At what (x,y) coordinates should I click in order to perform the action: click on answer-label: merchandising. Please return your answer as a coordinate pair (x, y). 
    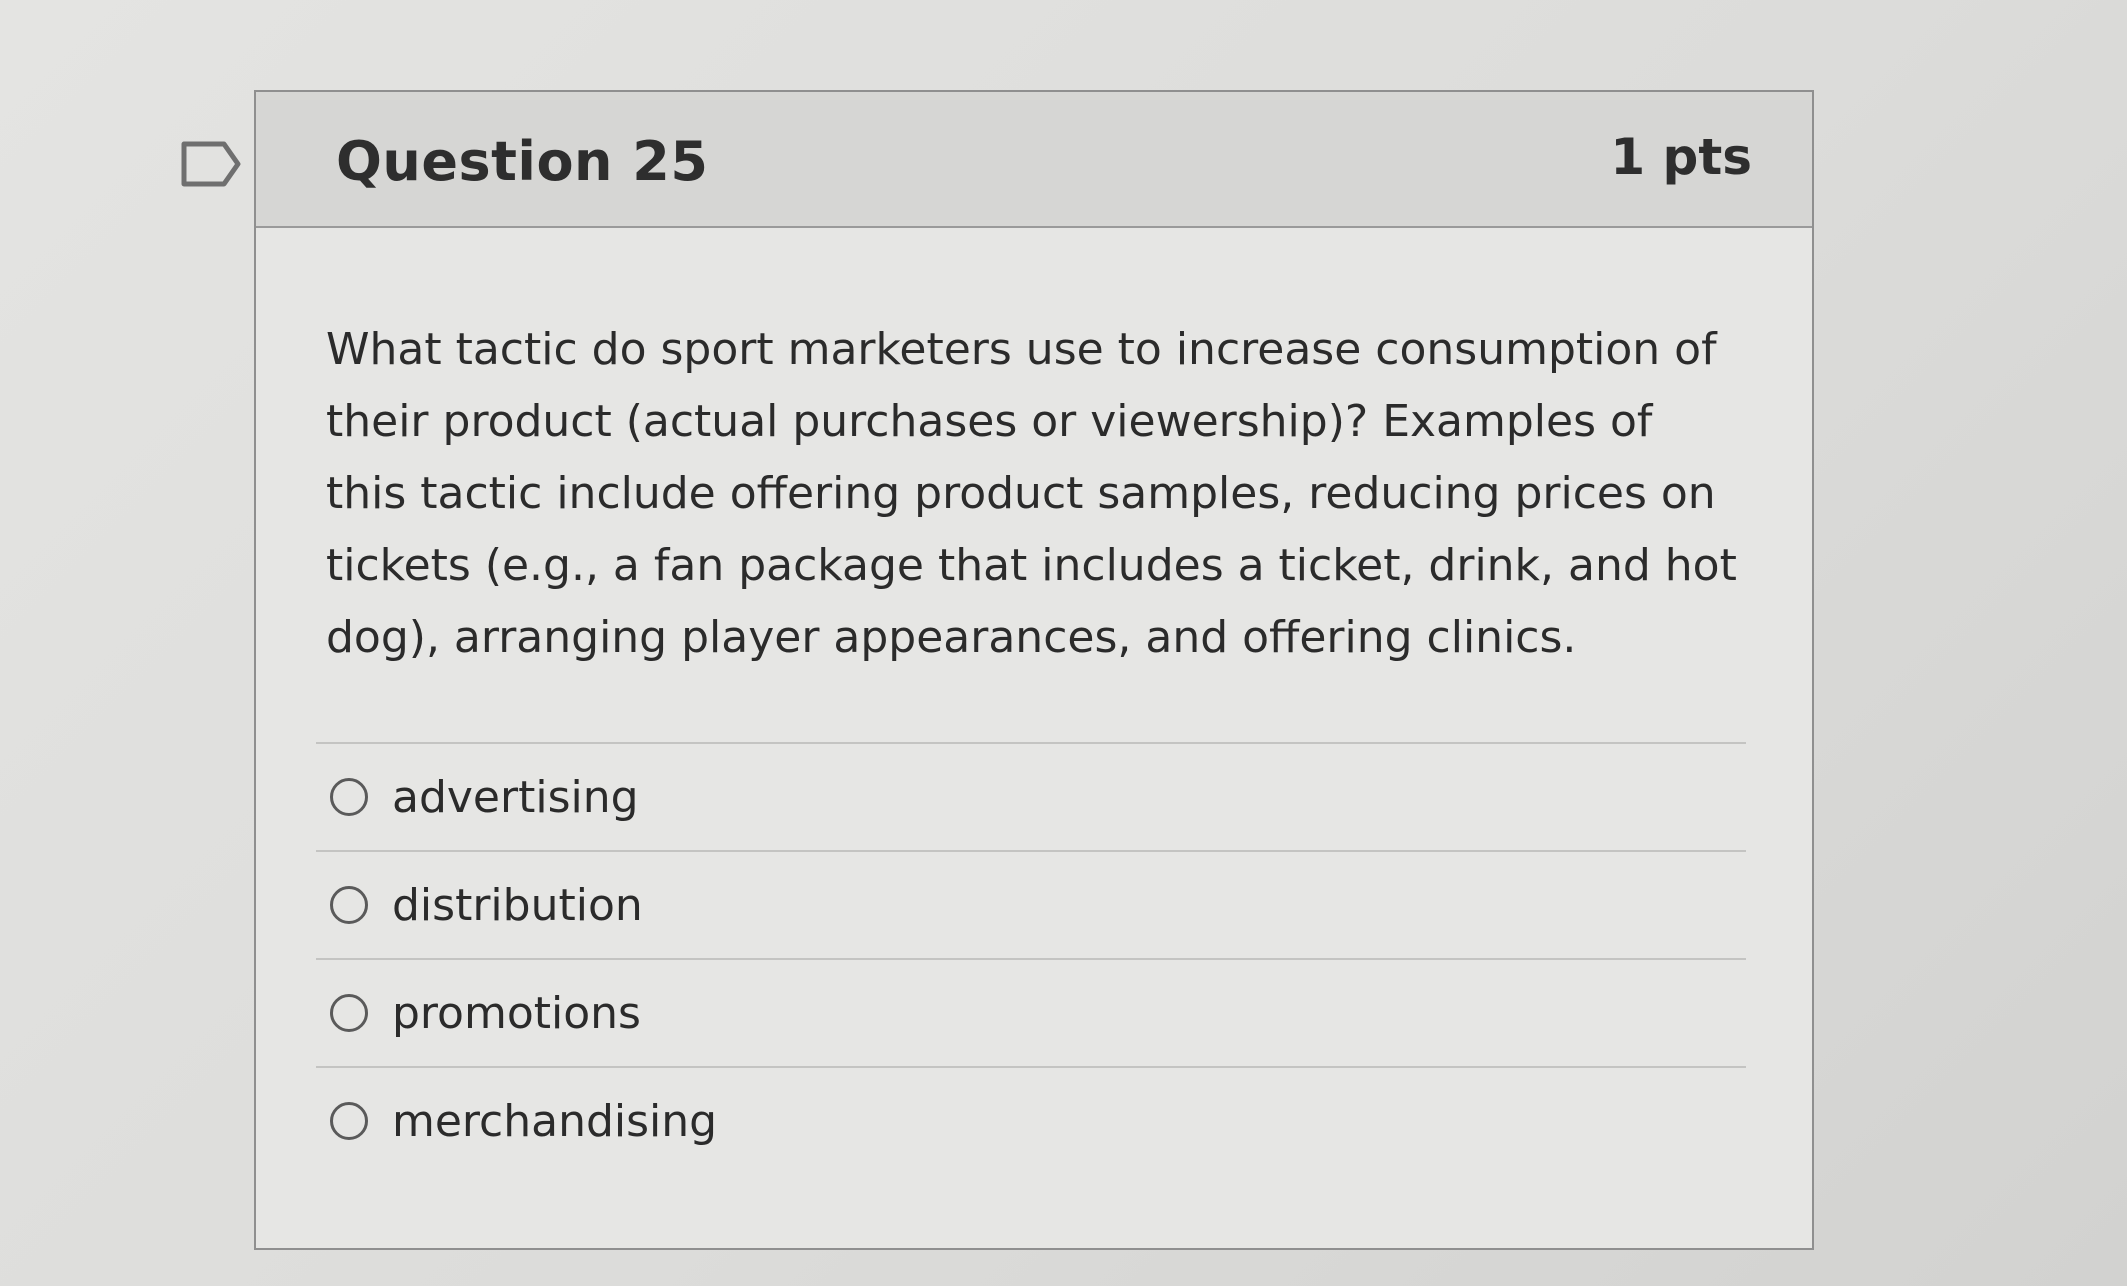
    Looking at the image, I should click on (554, 1121).